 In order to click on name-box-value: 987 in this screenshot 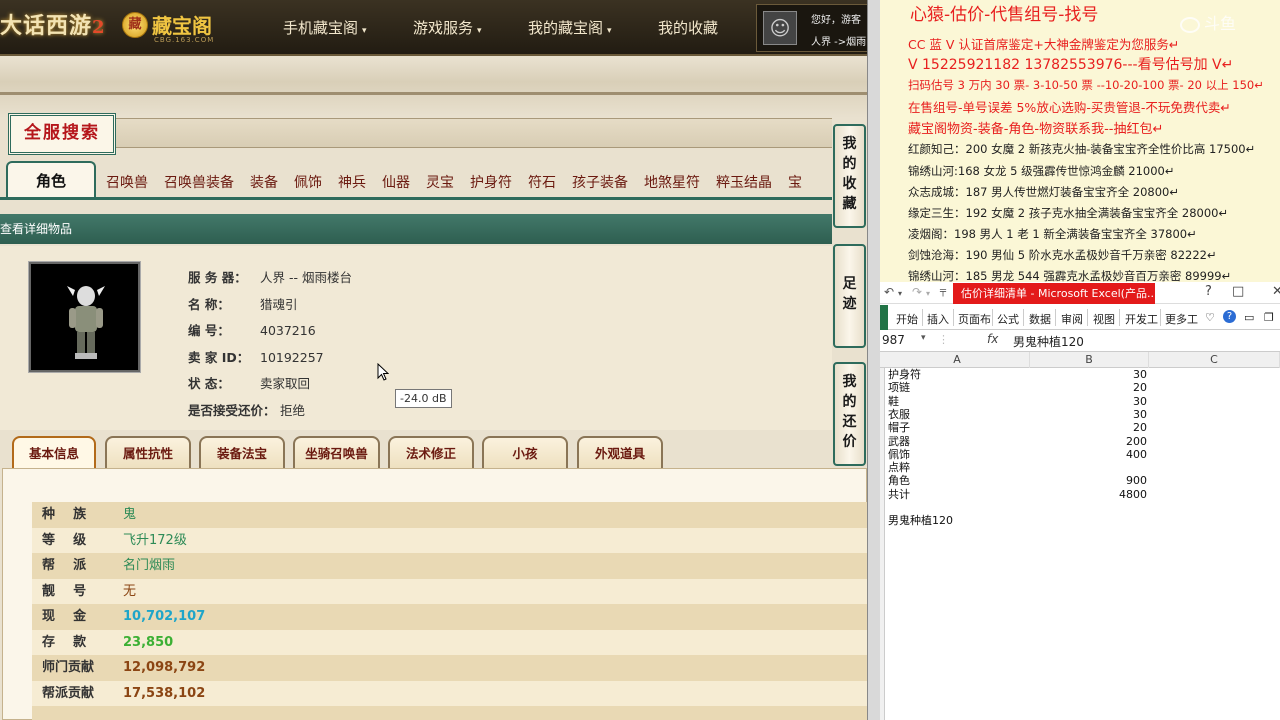, I will do `click(893, 340)`.